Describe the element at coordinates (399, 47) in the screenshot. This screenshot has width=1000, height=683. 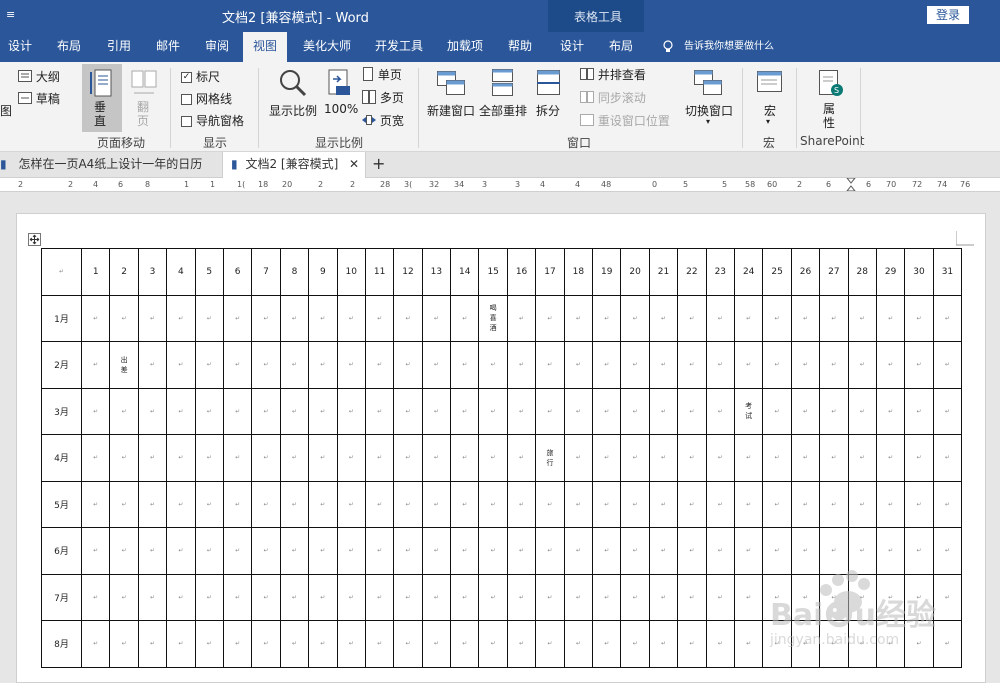
I see `tab-developer: 开发工具` at that location.